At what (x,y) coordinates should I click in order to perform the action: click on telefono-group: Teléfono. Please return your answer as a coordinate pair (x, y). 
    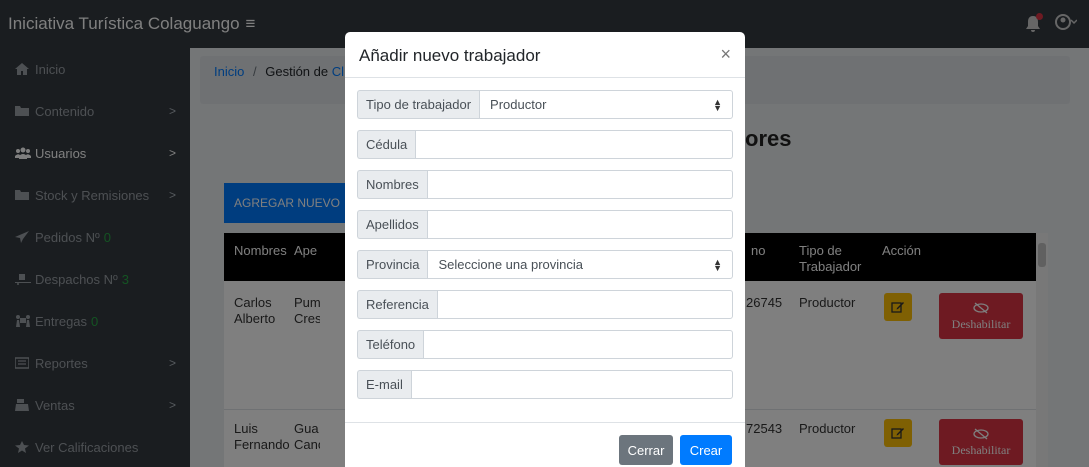
    Looking at the image, I should click on (545, 344).